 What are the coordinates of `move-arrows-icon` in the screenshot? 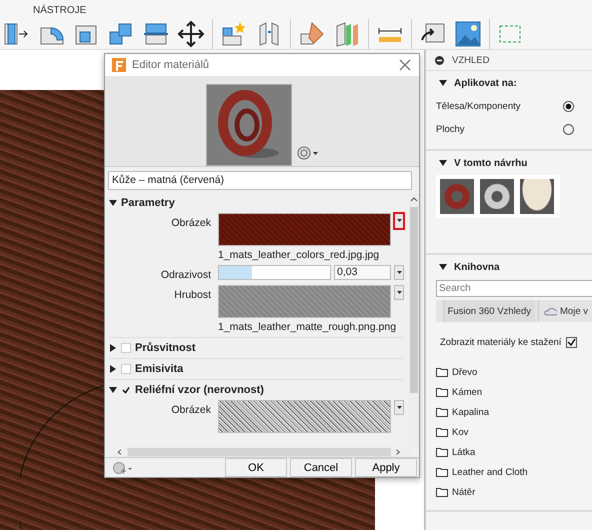 It's located at (191, 34).